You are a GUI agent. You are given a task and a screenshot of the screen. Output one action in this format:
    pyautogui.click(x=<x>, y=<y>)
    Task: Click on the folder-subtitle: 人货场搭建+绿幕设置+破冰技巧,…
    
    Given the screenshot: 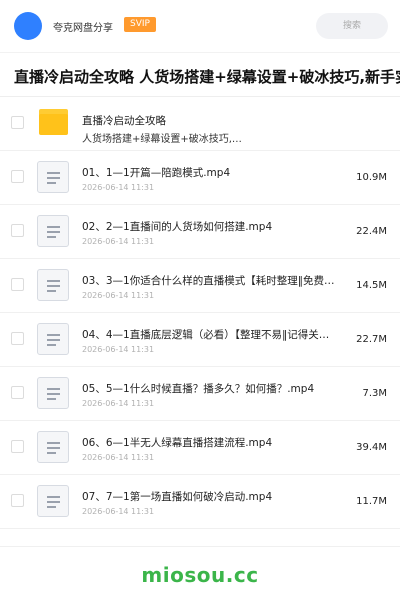 What is the action you would take?
    pyautogui.click(x=162, y=139)
    